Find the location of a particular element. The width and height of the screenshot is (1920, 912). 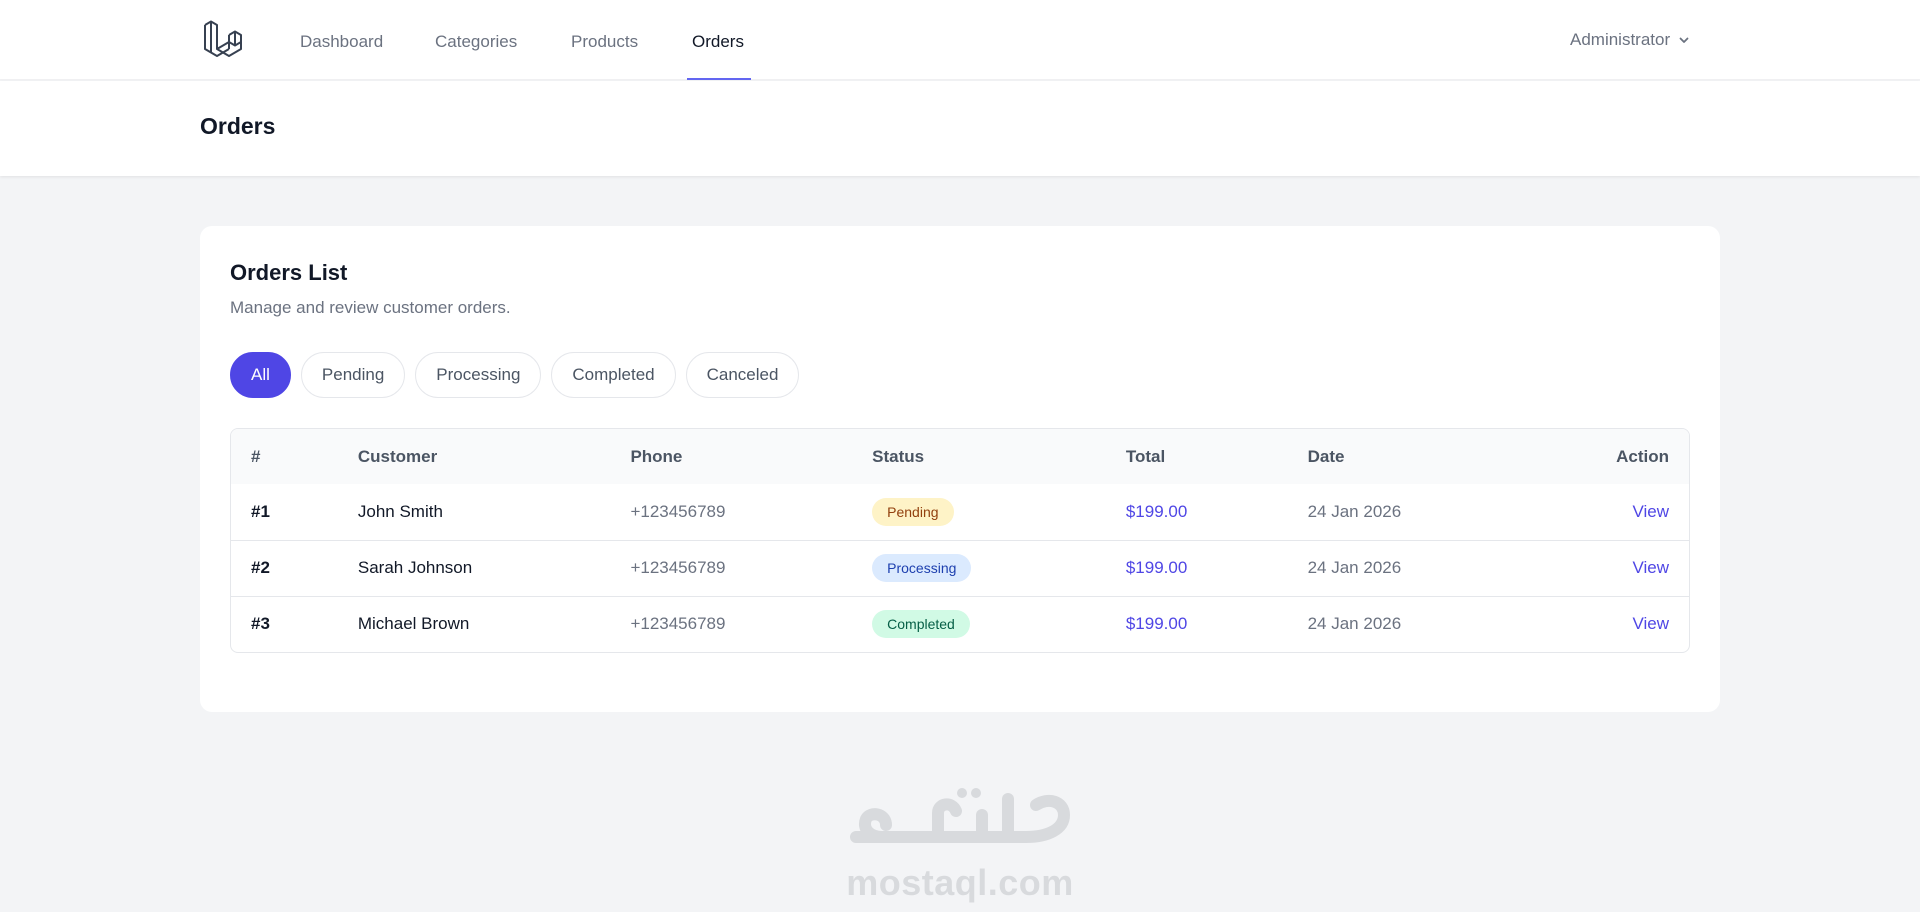

column-header-total: Total is located at coordinates (1145, 456).